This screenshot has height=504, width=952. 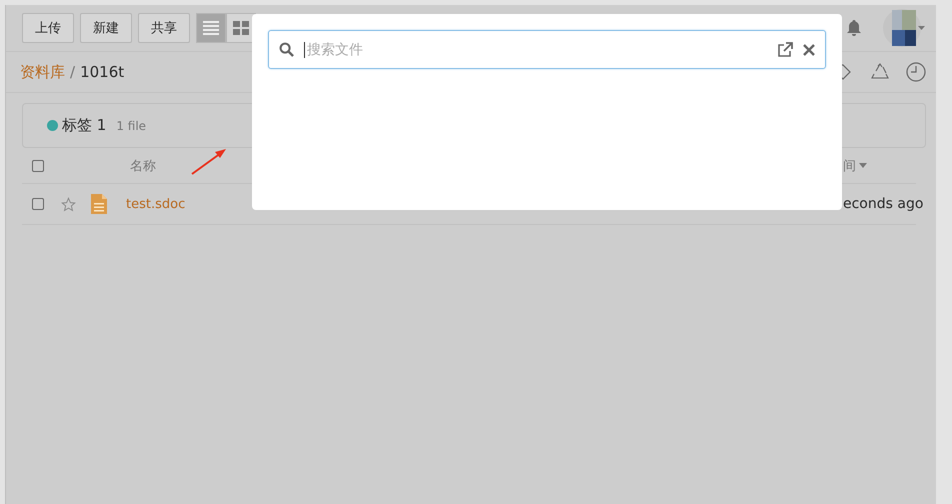 What do you see at coordinates (809, 50) in the screenshot?
I see `close-icon` at bounding box center [809, 50].